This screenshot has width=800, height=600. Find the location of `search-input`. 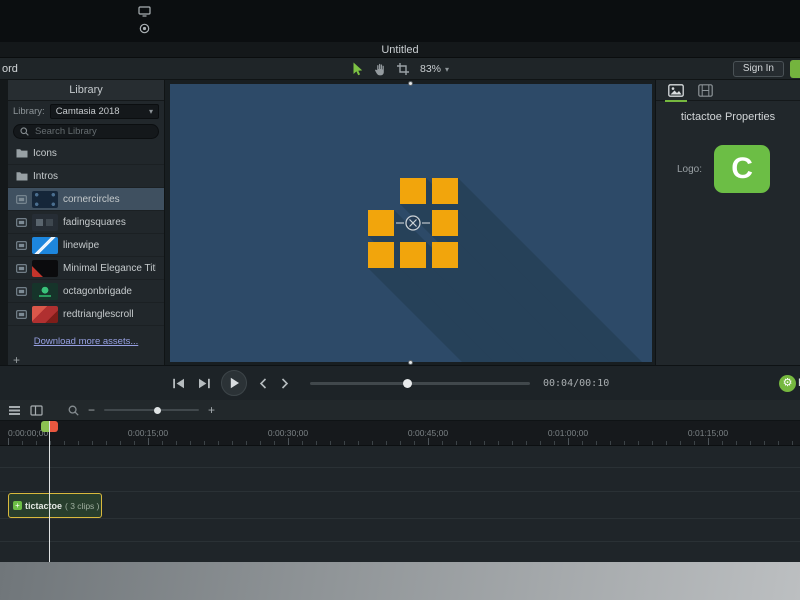

search-input is located at coordinates (92, 131).